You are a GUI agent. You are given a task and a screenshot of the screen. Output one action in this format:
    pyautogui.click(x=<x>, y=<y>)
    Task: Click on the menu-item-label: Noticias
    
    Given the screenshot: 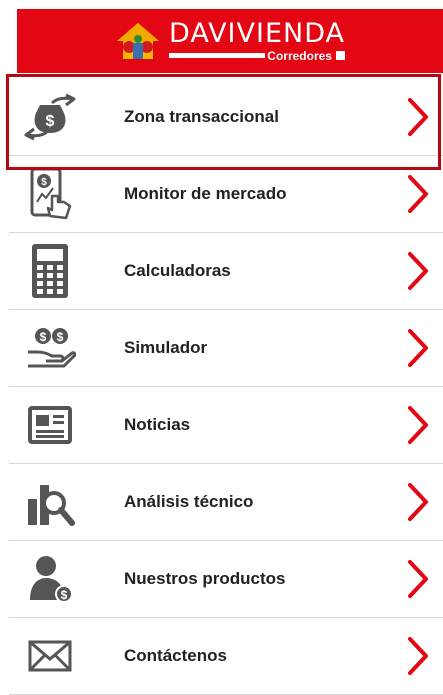 What is the action you would take?
    pyautogui.click(x=157, y=424)
    